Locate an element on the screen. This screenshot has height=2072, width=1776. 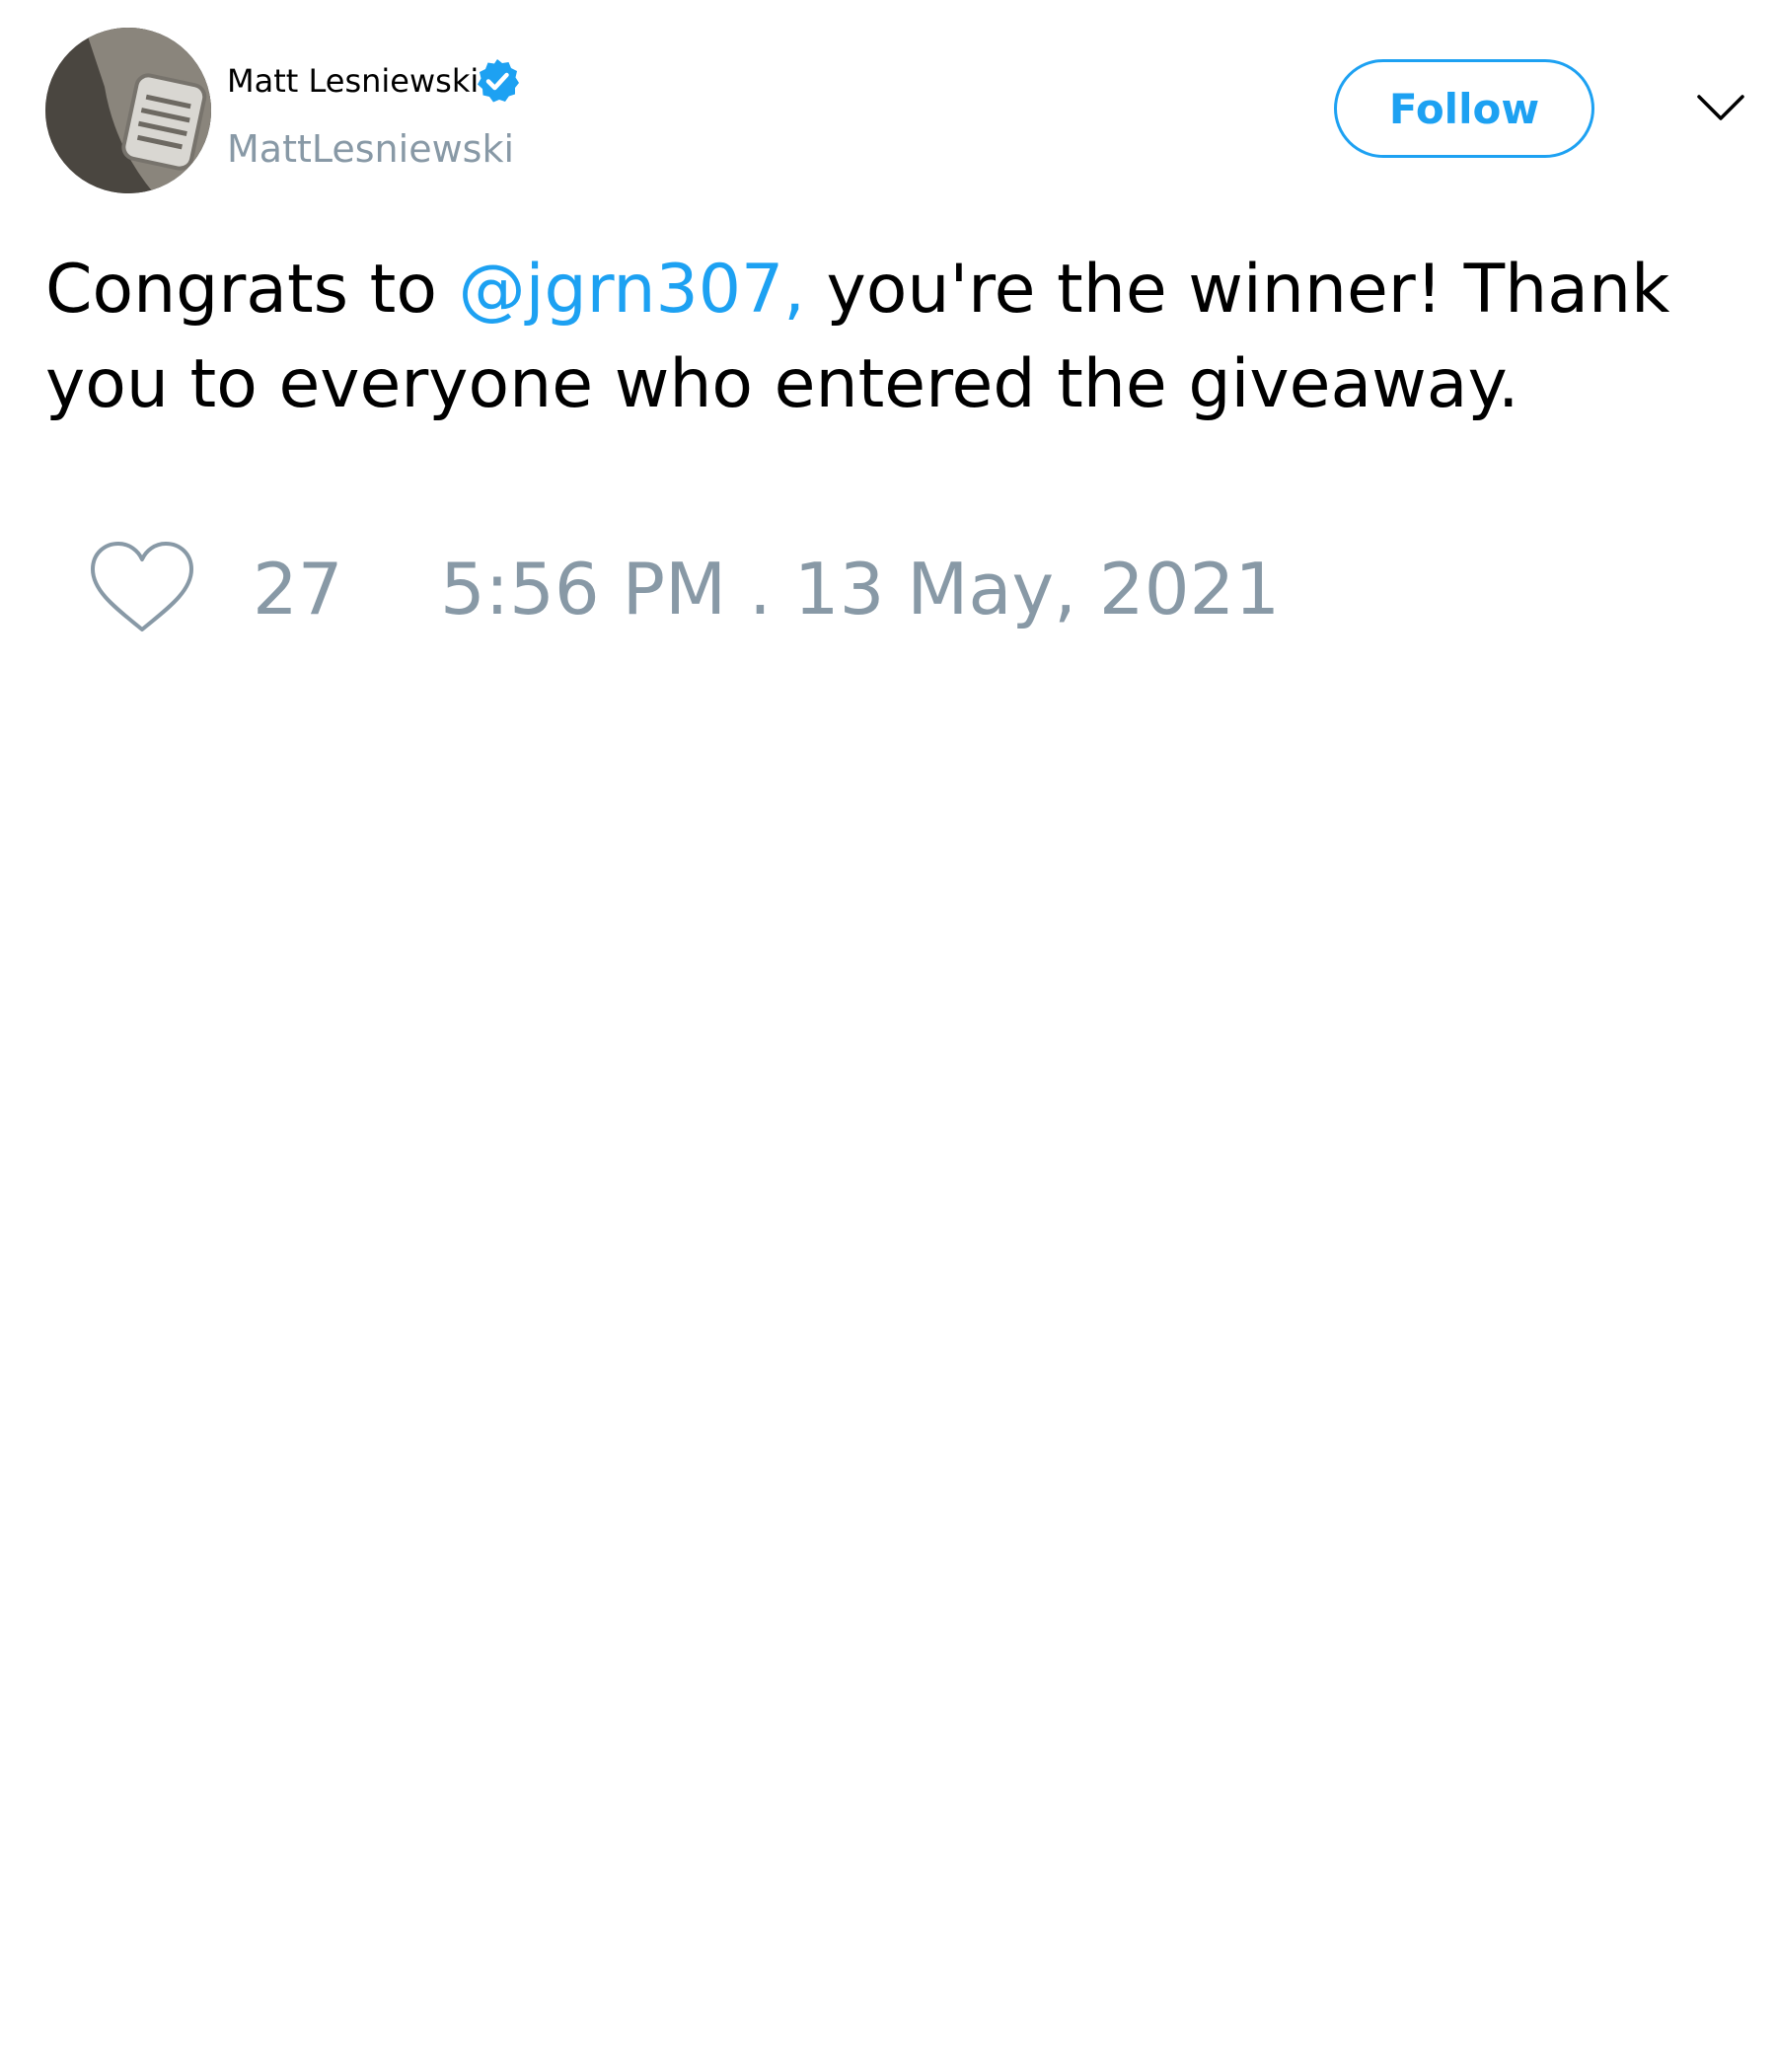
avatar is located at coordinates (128, 111).